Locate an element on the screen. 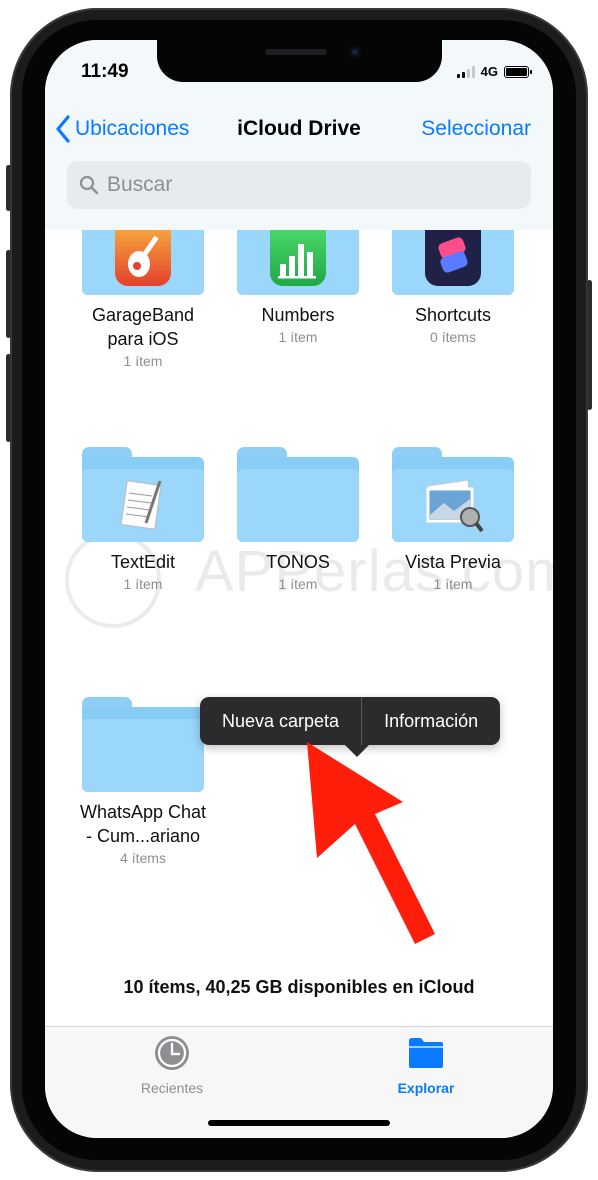 This screenshot has height=1180, width=598. back-button: Ubicaciones is located at coordinates (122, 129).